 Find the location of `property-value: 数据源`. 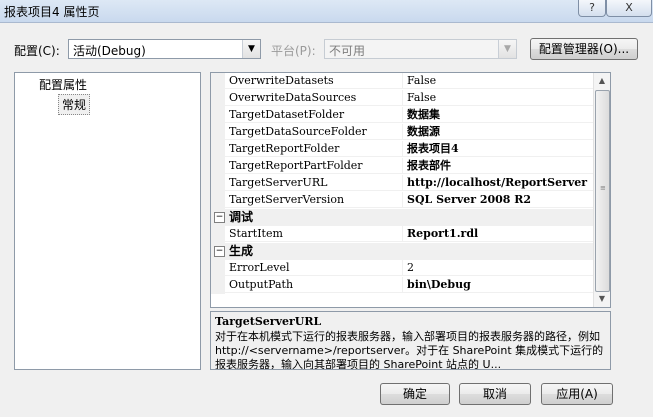

property-value: 数据源 is located at coordinates (498, 132).